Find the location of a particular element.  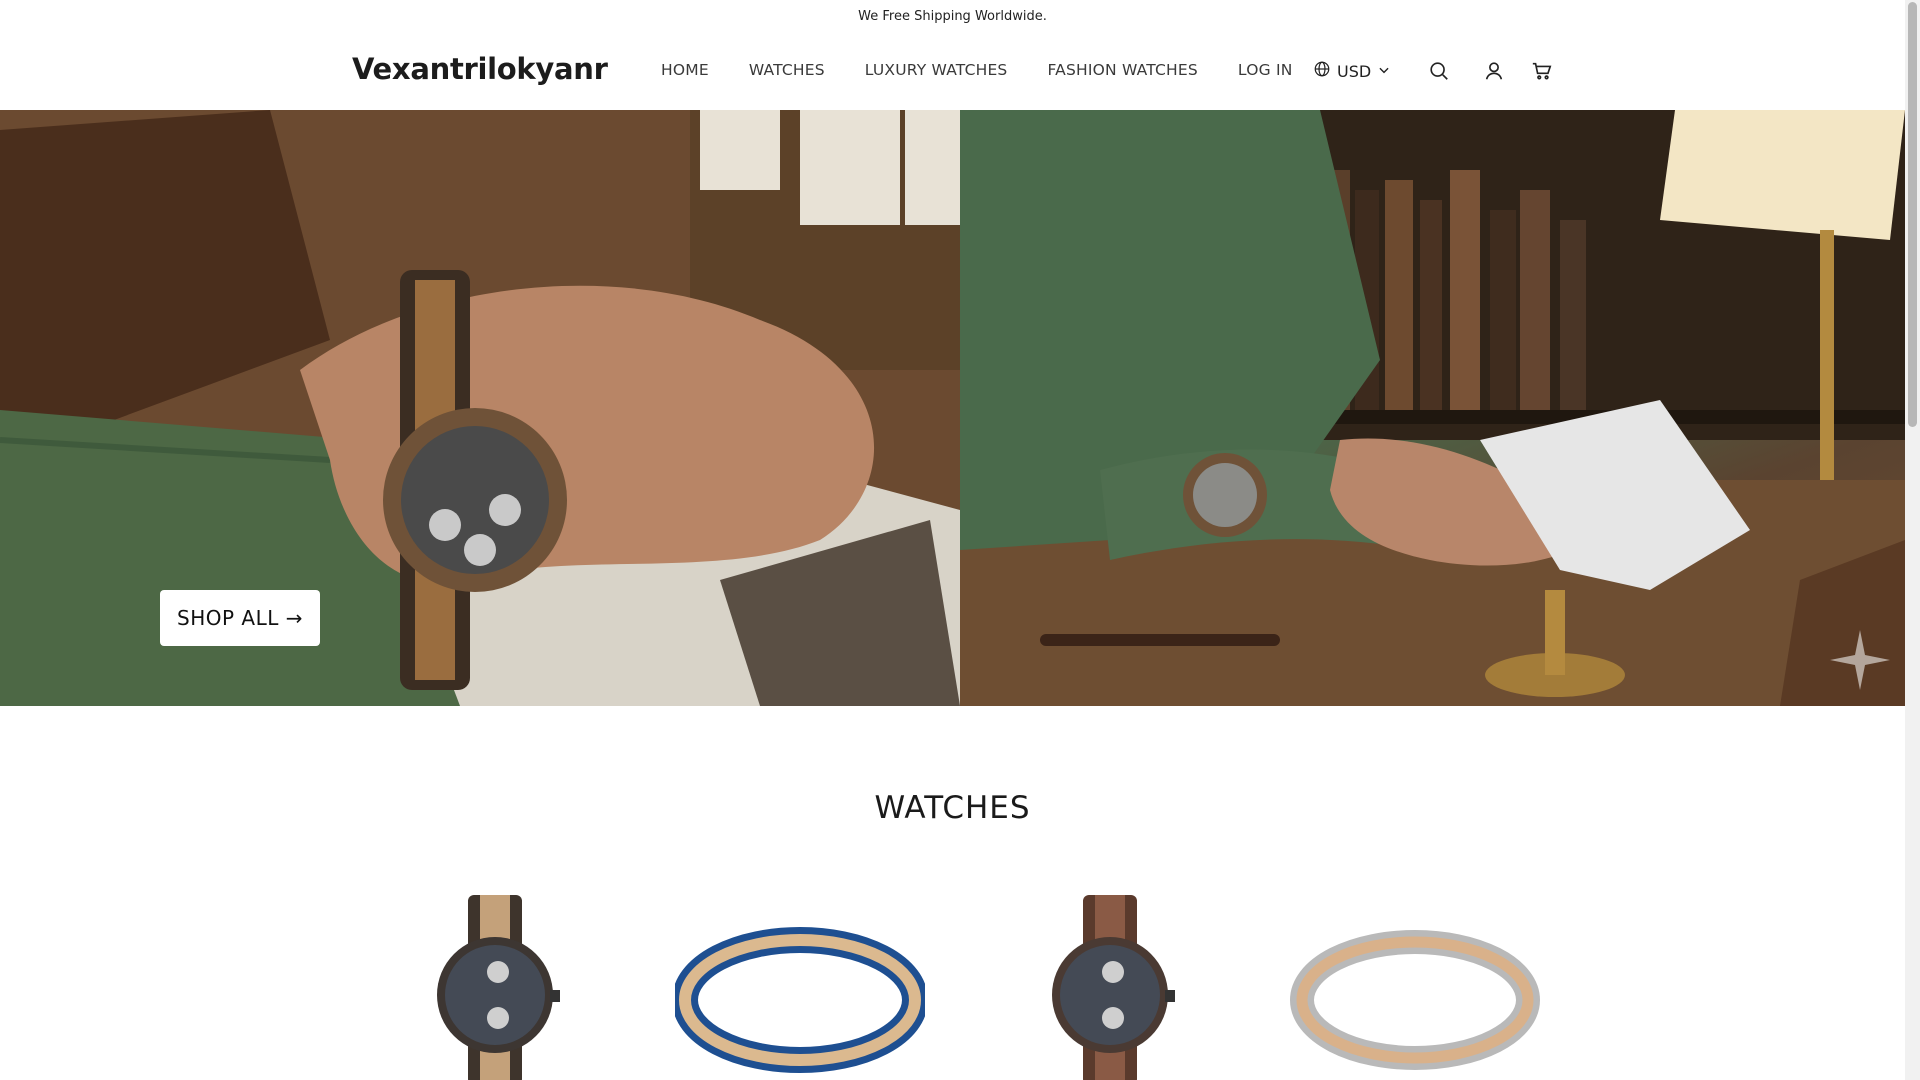

scrollbar-thumb is located at coordinates (1912, 214).